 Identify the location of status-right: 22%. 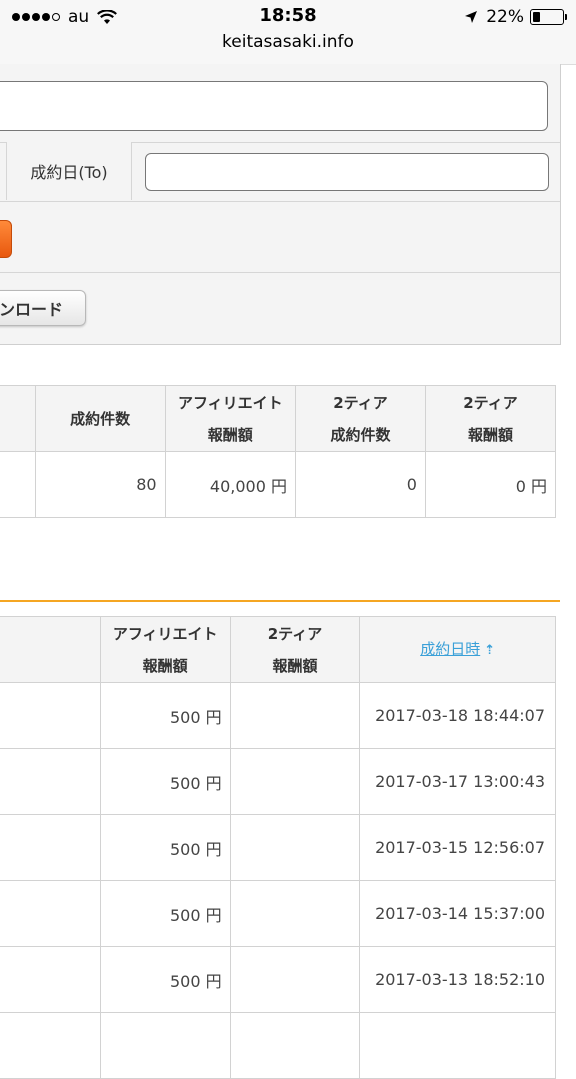
(515, 17).